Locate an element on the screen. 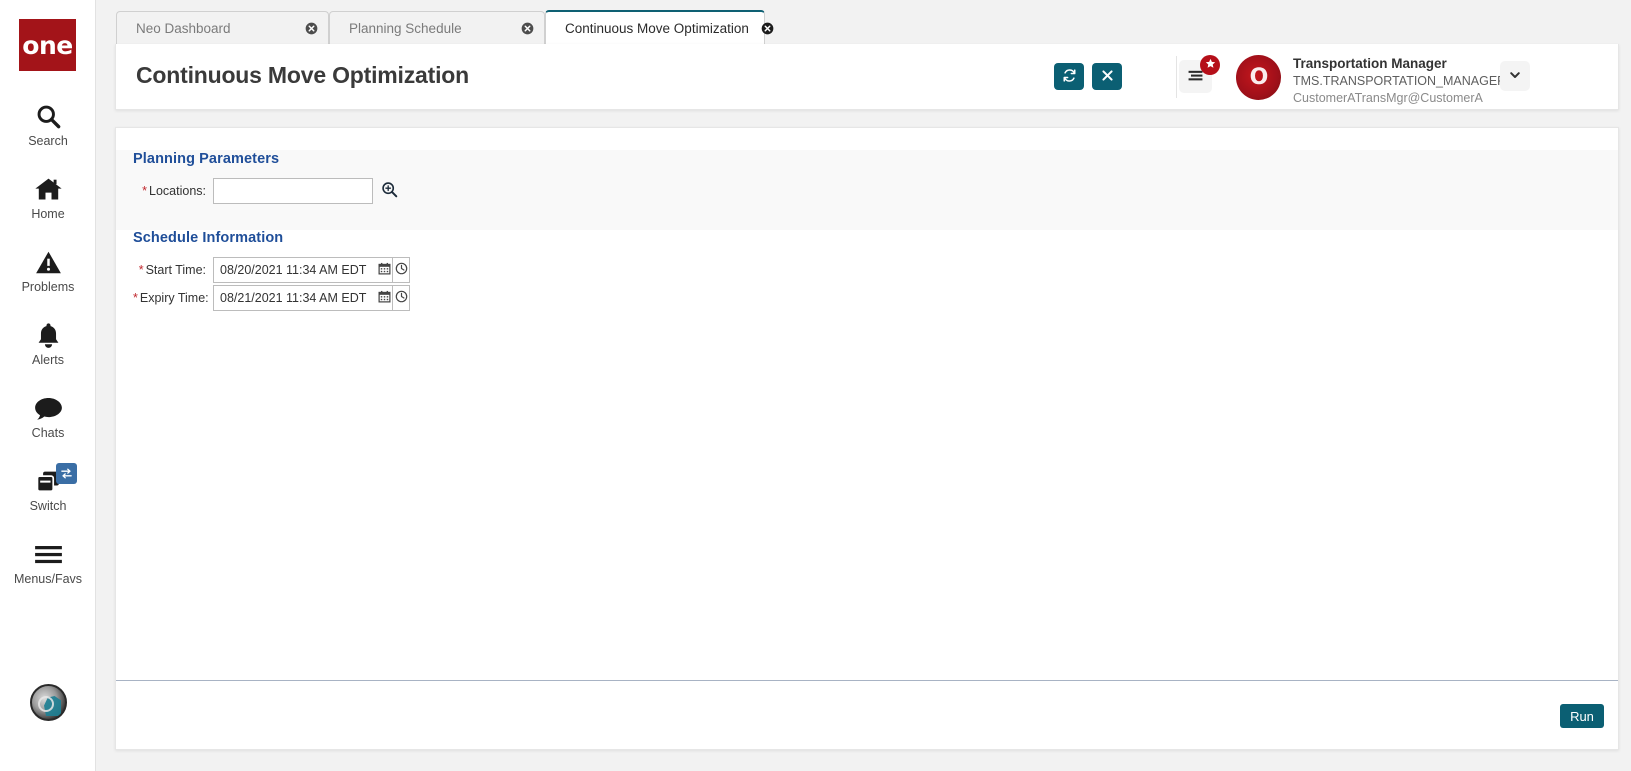  star-icon is located at coordinates (1210, 65).